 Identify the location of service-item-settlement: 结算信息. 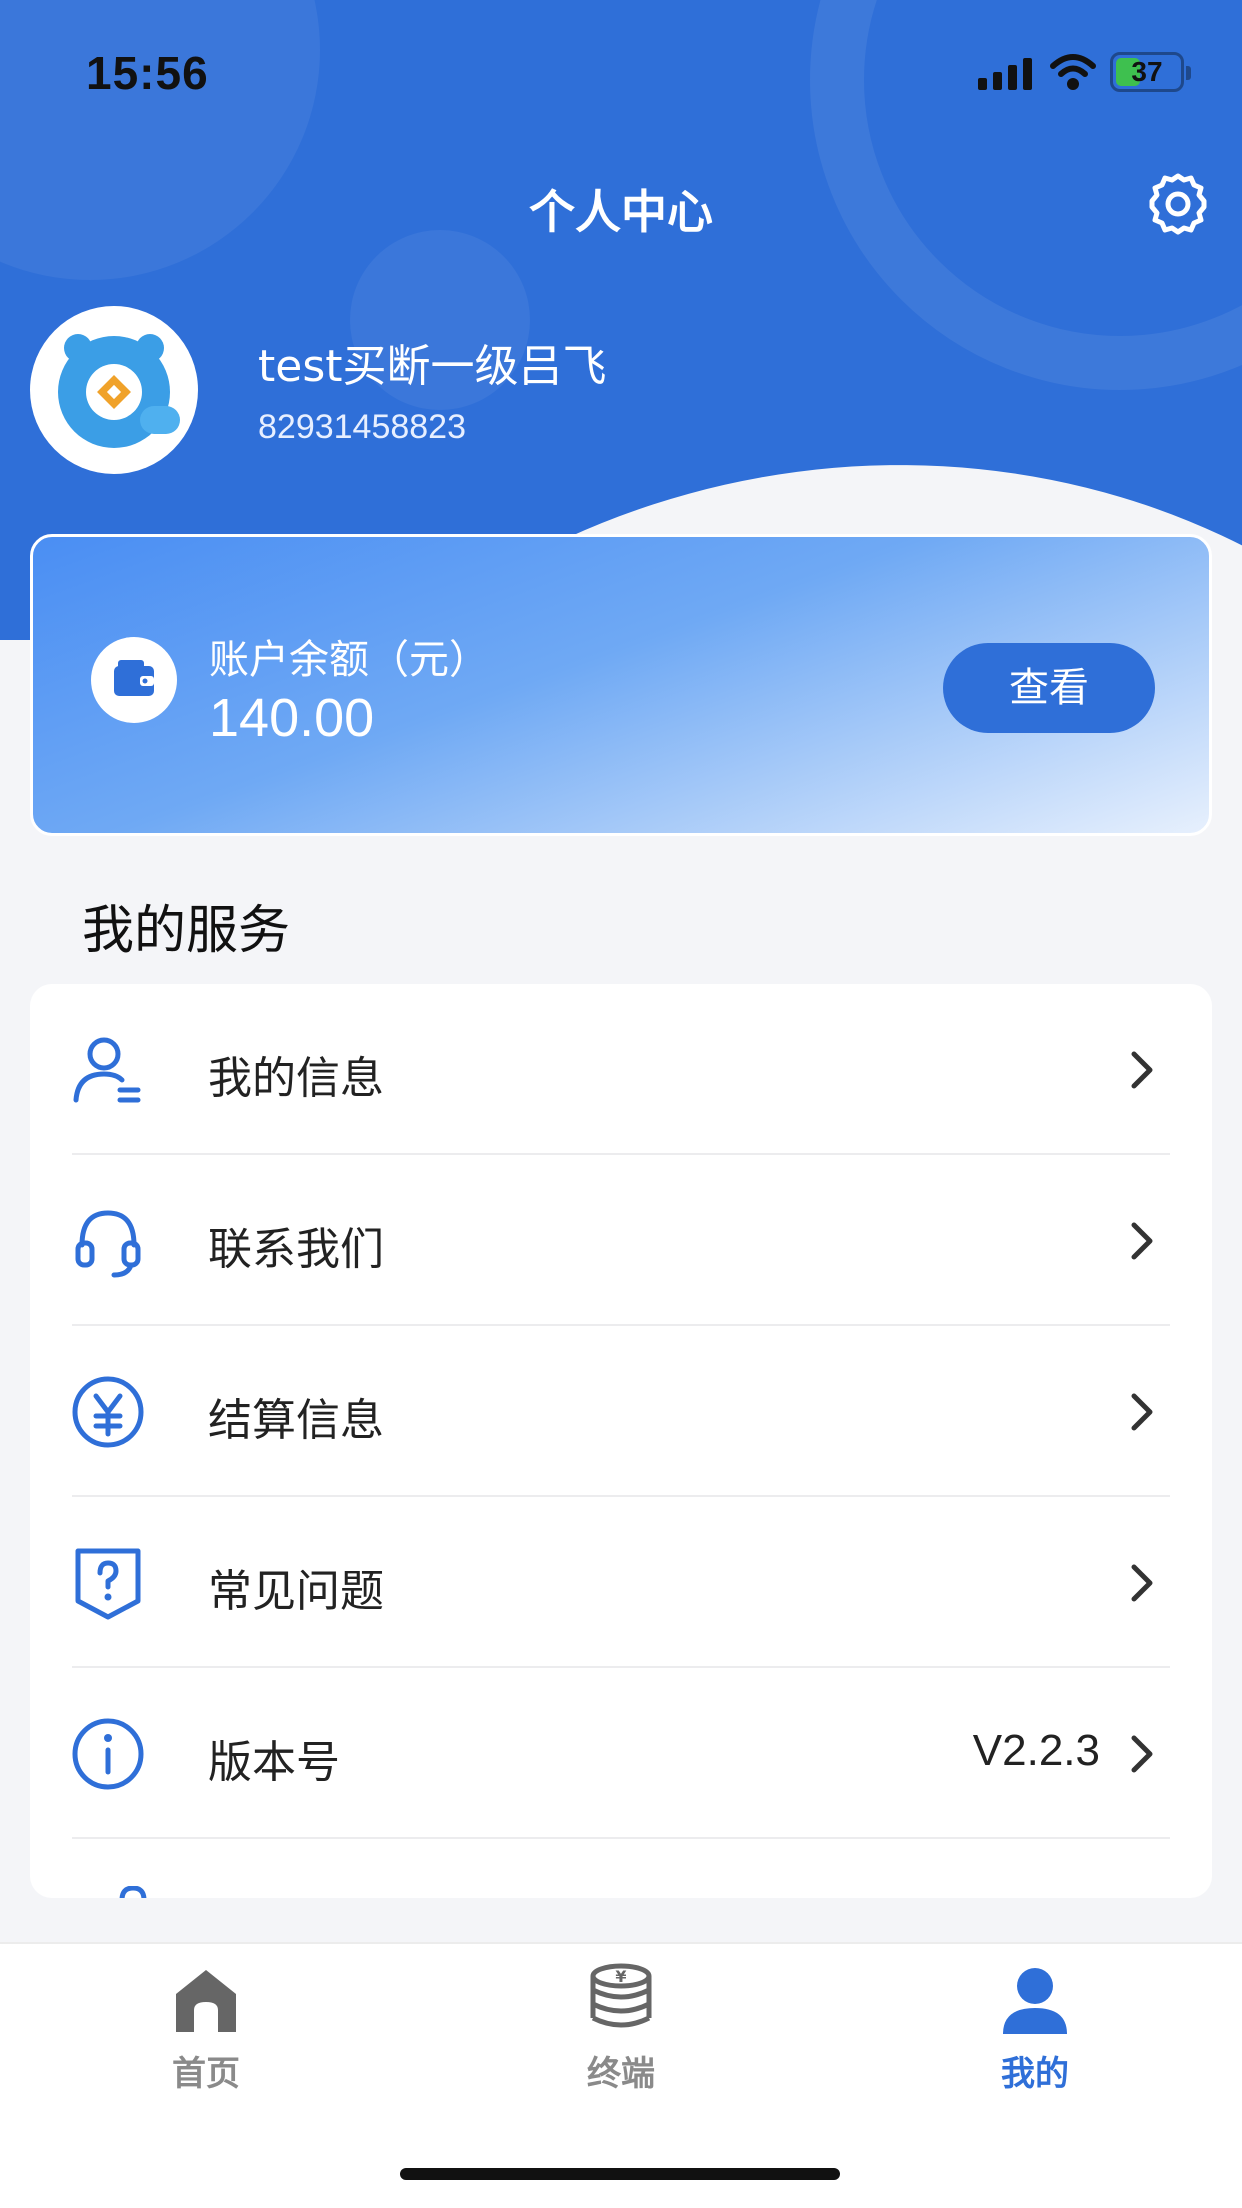
(621, 1411).